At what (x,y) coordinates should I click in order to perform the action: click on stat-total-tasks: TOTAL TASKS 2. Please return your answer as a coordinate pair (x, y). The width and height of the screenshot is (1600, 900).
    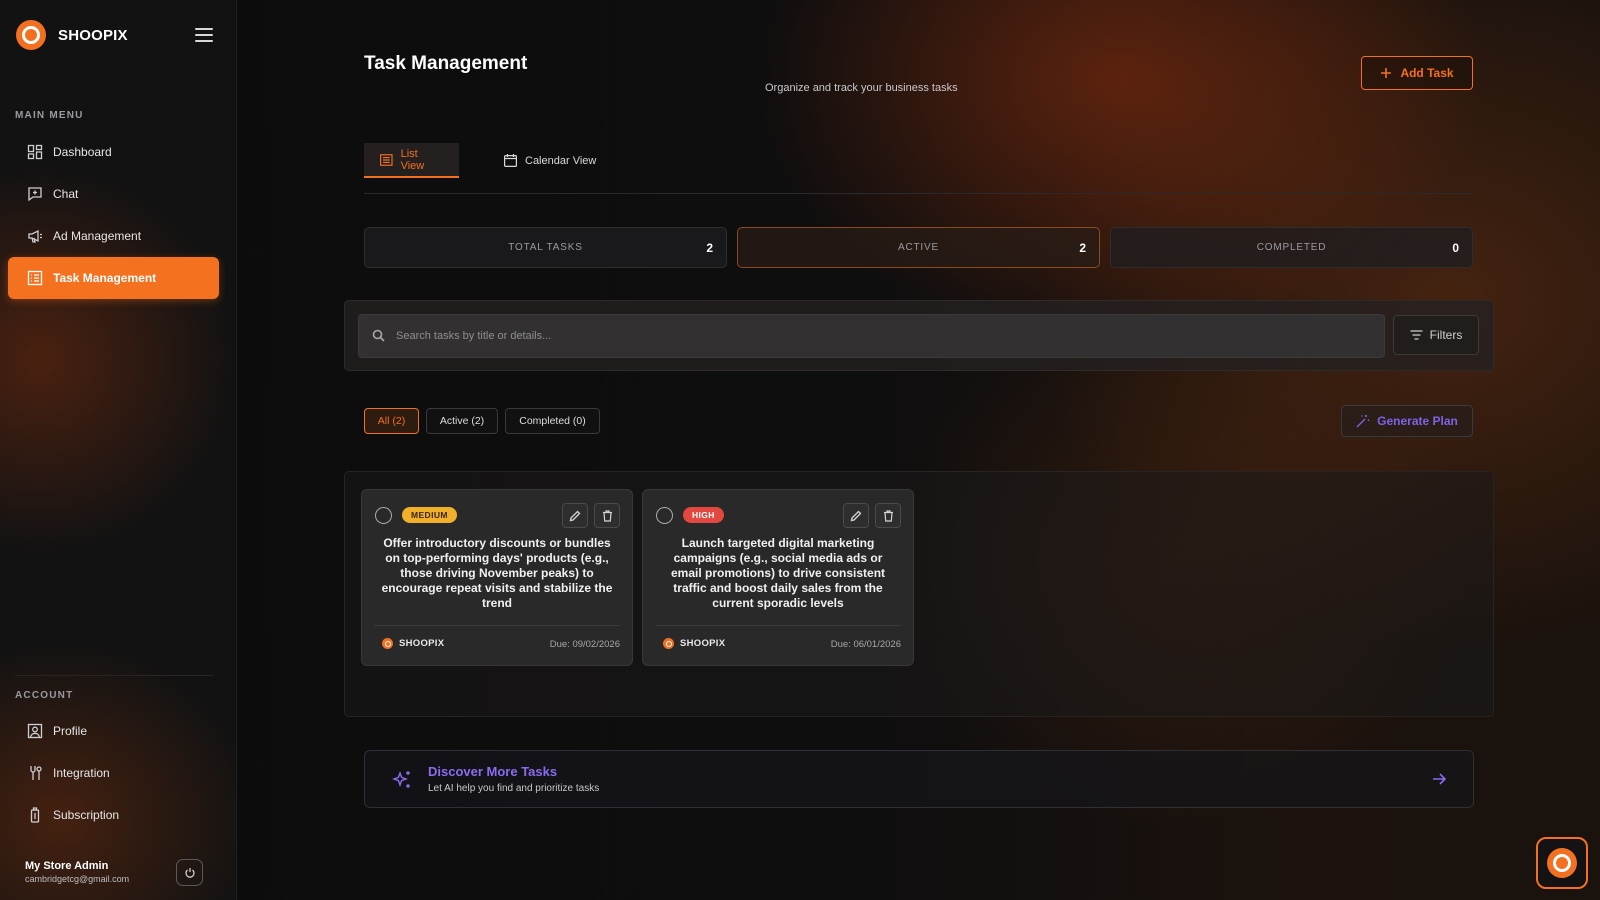
    Looking at the image, I should click on (545, 247).